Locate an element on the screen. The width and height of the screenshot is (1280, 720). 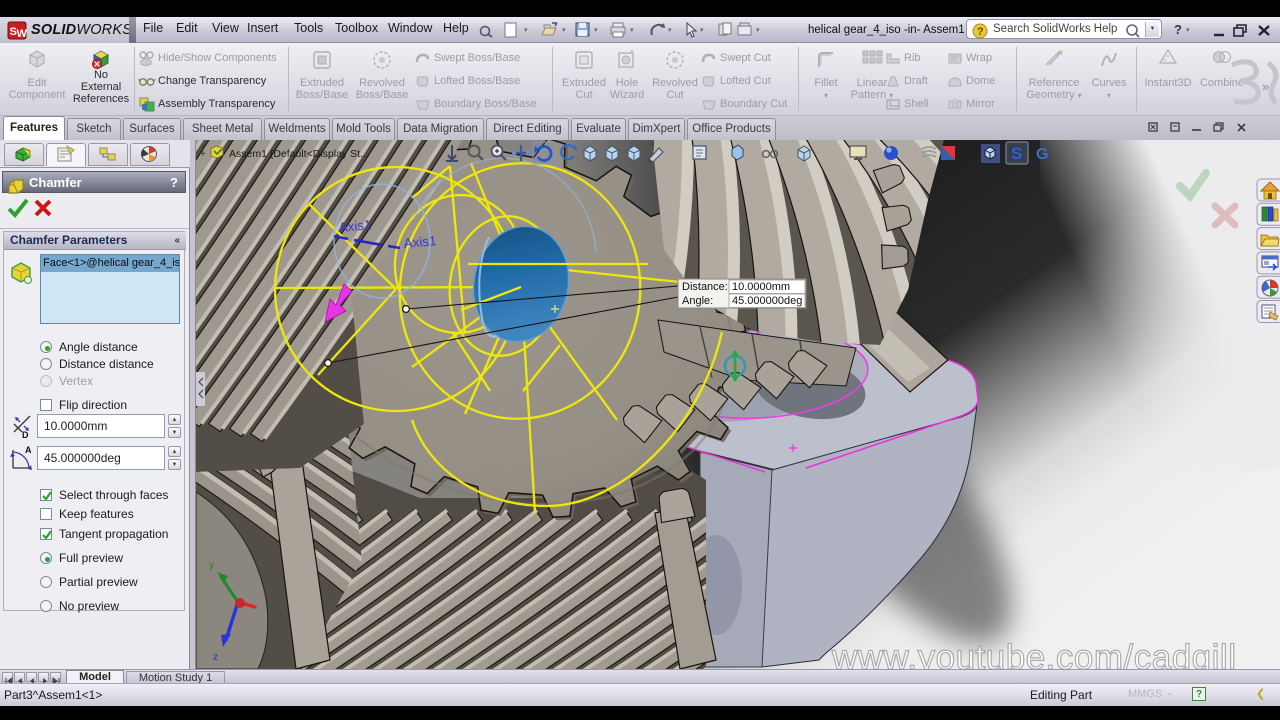
svg-text: D is located at coordinates (25, 435).